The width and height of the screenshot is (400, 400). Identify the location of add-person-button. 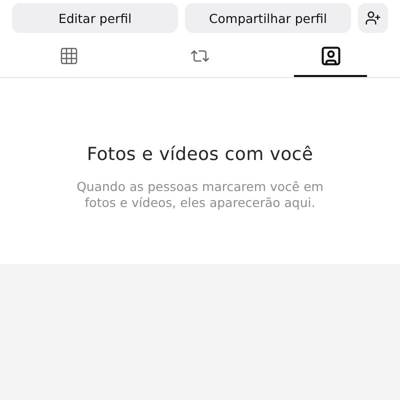
(373, 18).